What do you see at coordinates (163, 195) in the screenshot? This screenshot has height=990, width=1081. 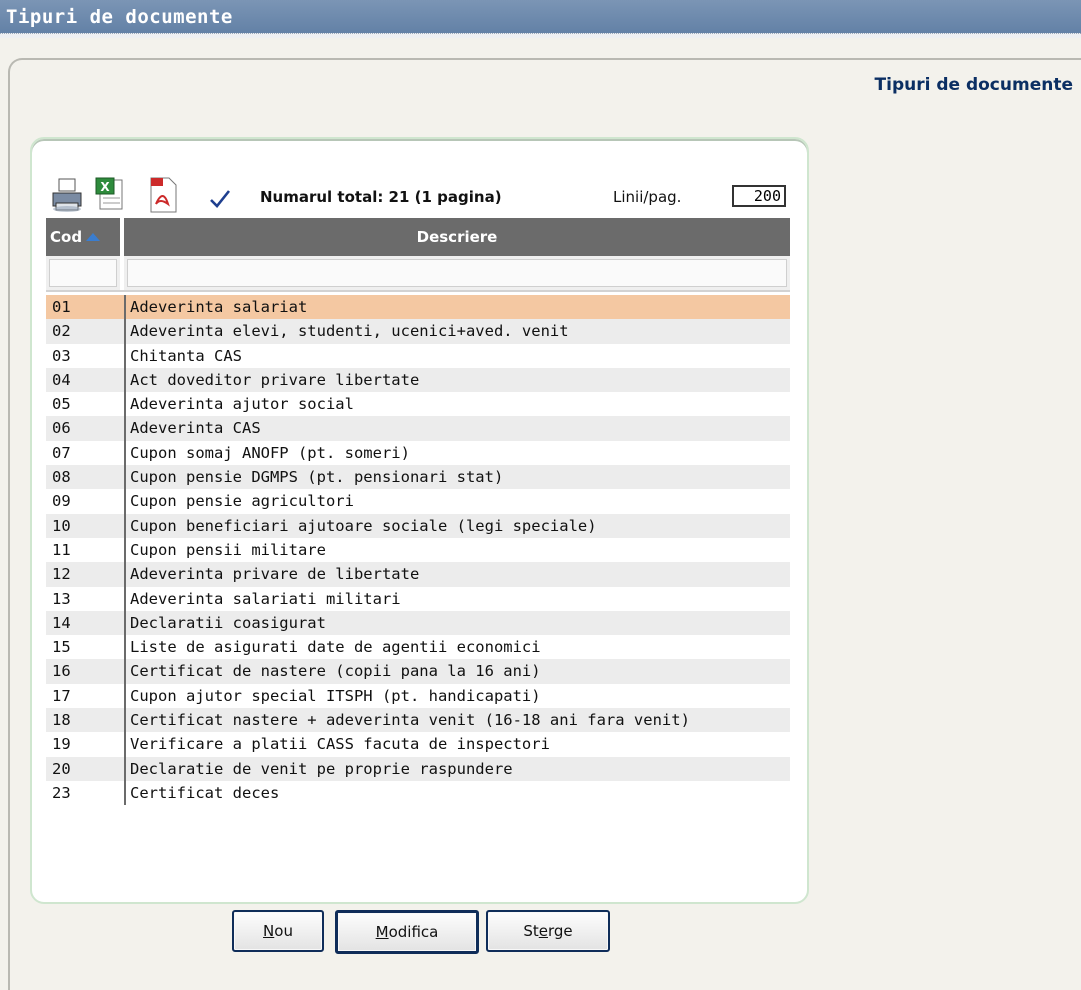 I see `pdf-icon` at bounding box center [163, 195].